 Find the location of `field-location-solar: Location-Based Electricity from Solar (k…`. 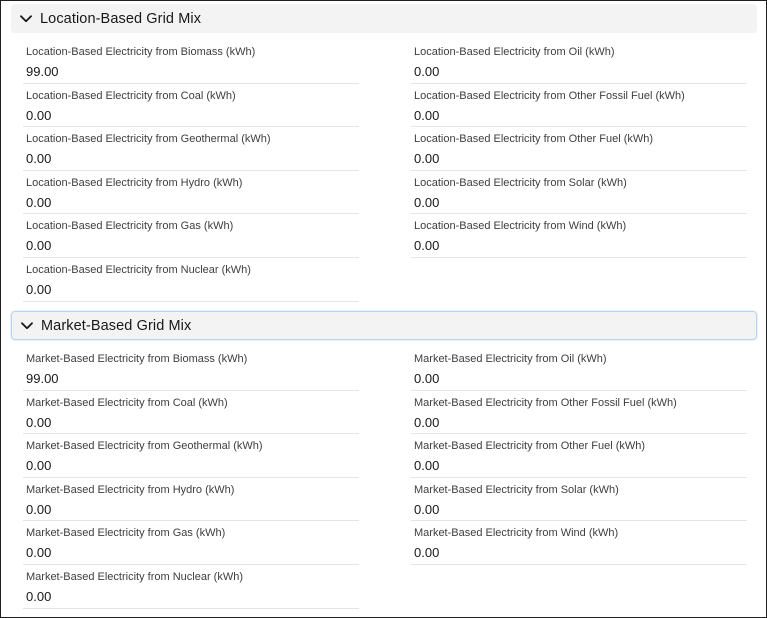

field-location-solar: Location-Based Electricity from Solar (k… is located at coordinates (579, 193).